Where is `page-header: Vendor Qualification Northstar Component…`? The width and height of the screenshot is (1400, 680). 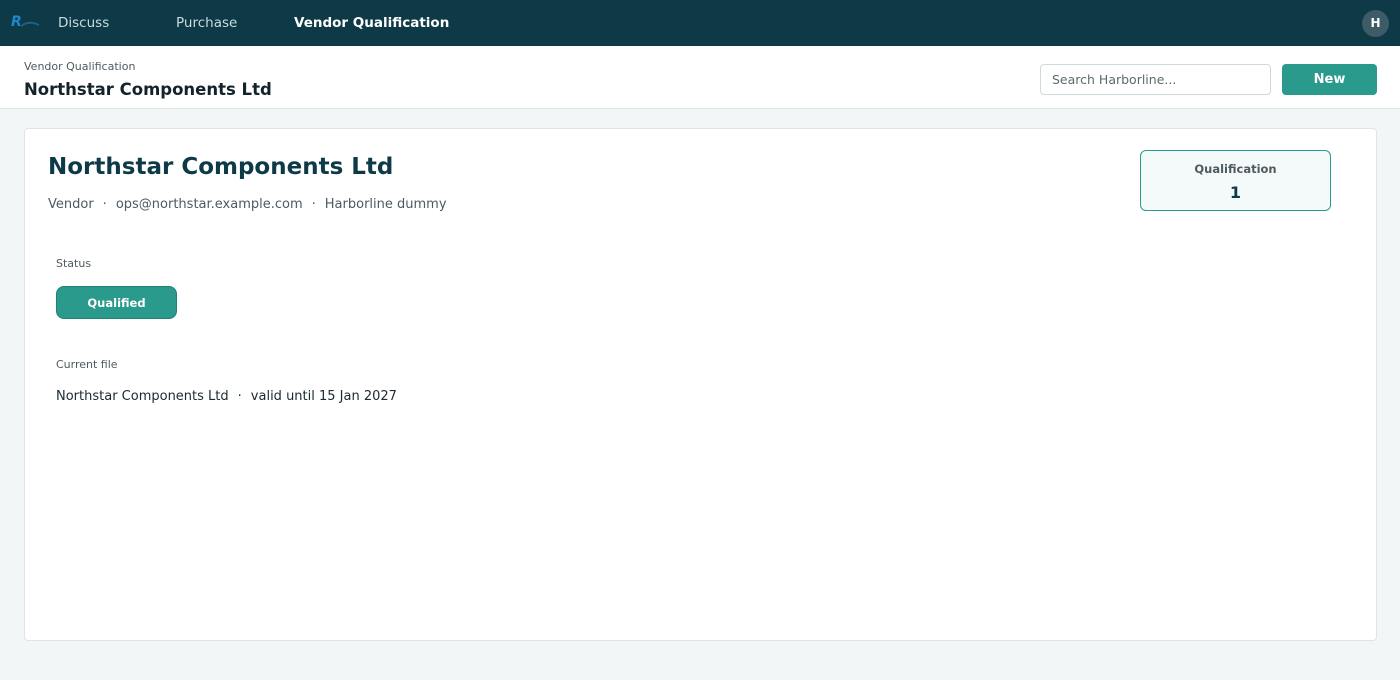
page-header: Vendor Qualification Northstar Component… is located at coordinates (700, 77).